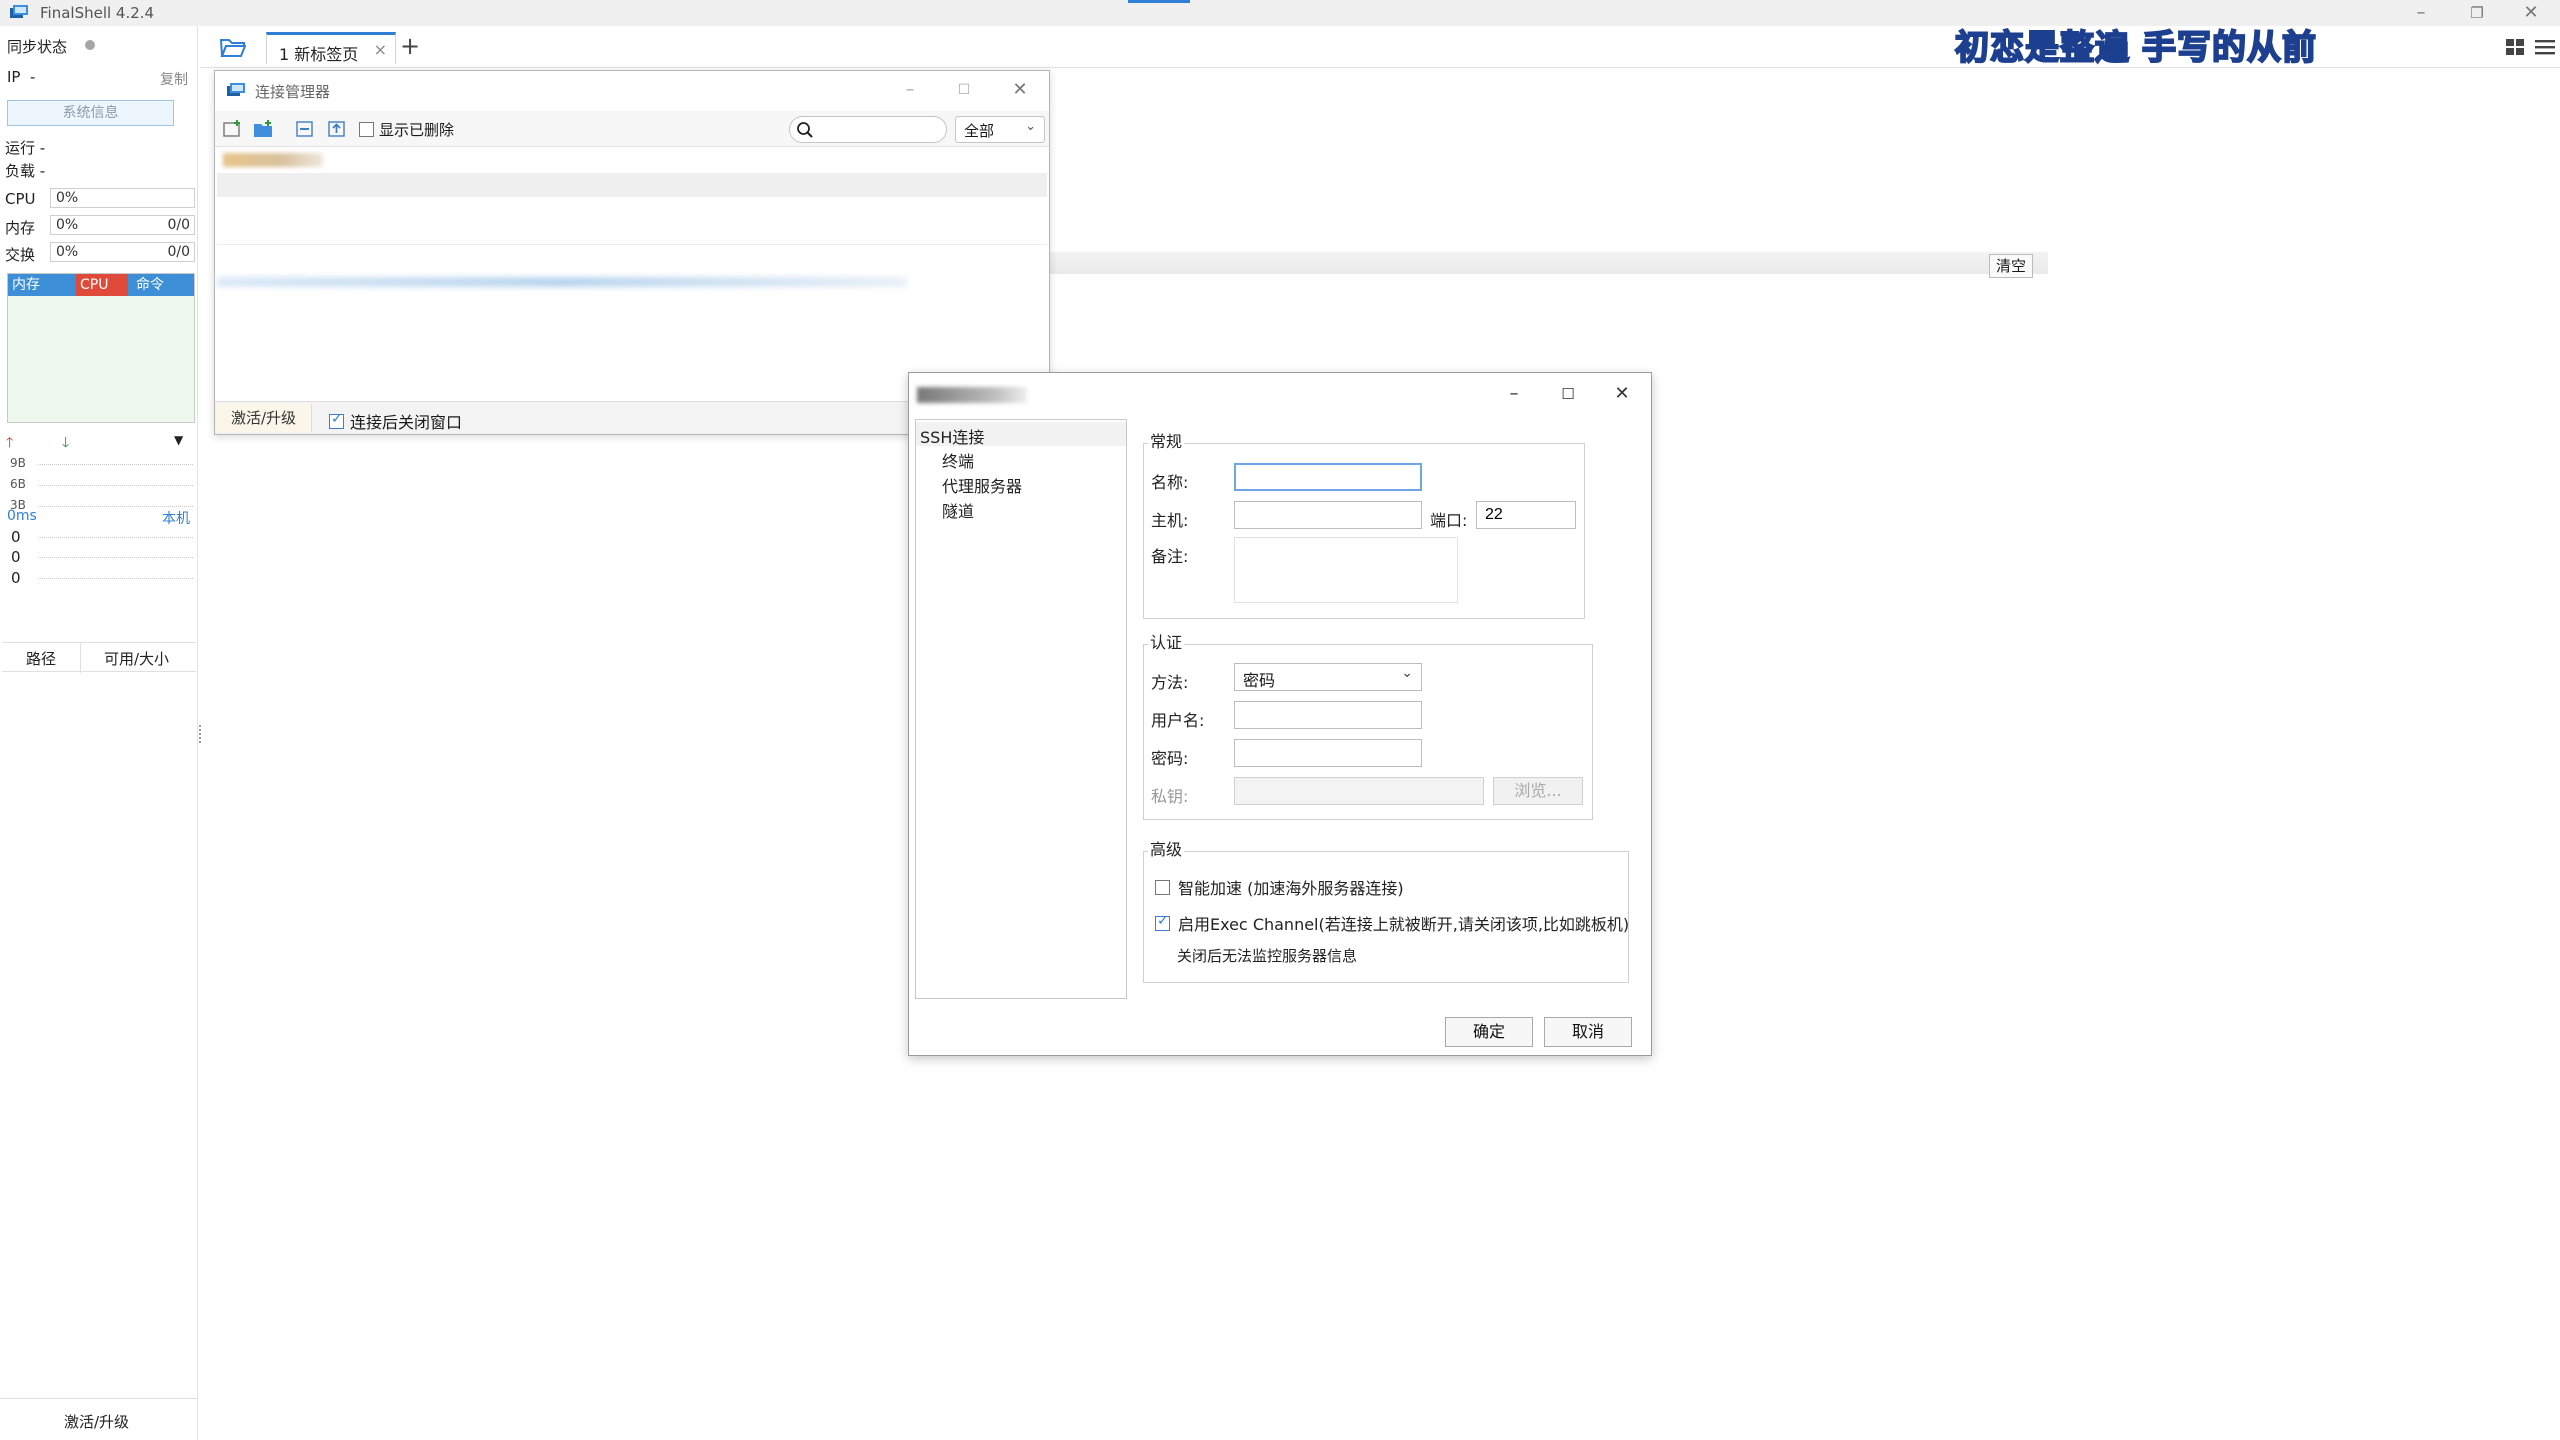  Describe the element at coordinates (1489, 1032) in the screenshot. I see `ok-button: 确定` at that location.